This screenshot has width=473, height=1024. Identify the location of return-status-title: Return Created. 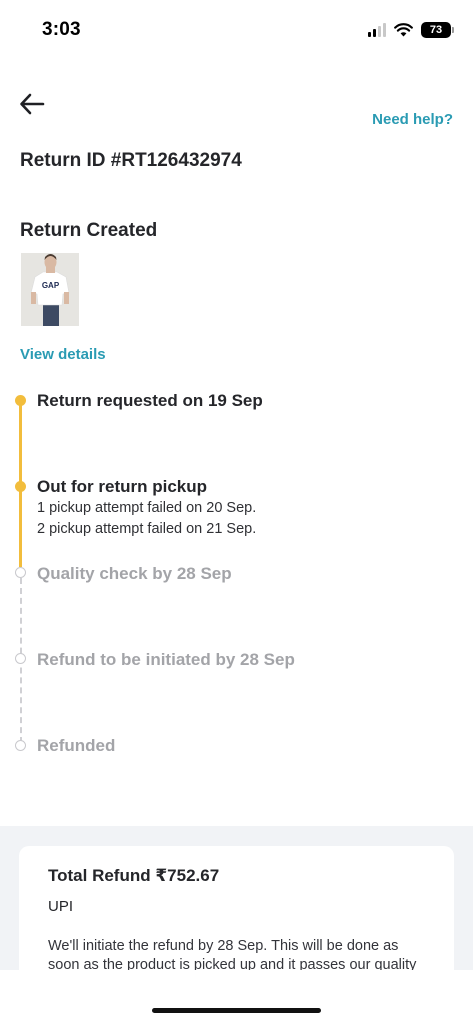
(89, 230).